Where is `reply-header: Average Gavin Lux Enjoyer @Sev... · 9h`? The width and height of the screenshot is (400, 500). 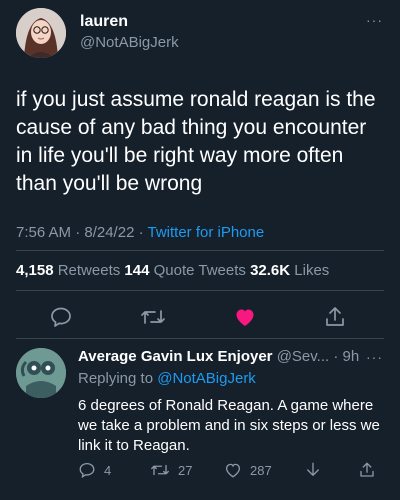
reply-header: Average Gavin Lux Enjoyer @Sev... · 9h is located at coordinates (228, 356).